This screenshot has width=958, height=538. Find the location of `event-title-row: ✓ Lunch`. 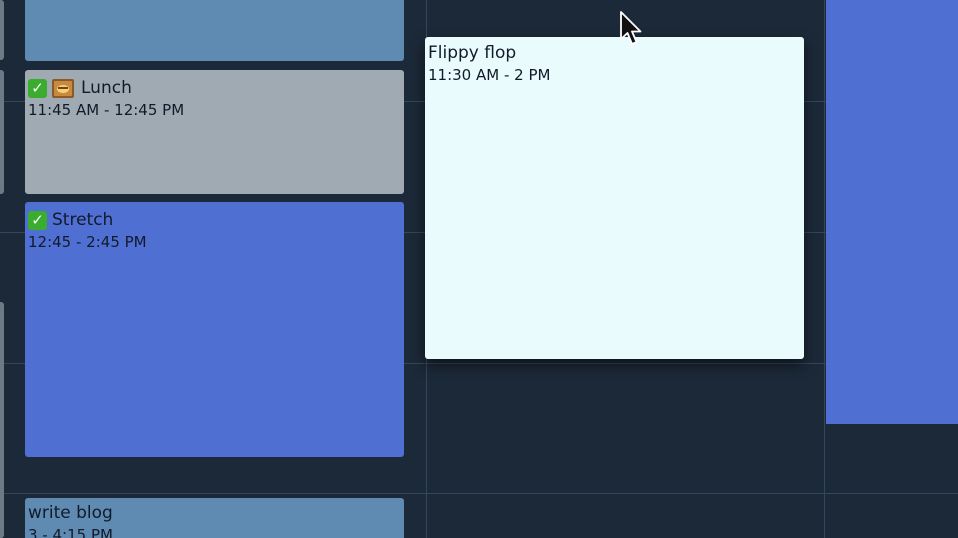

event-title-row: ✓ Lunch is located at coordinates (214, 88).